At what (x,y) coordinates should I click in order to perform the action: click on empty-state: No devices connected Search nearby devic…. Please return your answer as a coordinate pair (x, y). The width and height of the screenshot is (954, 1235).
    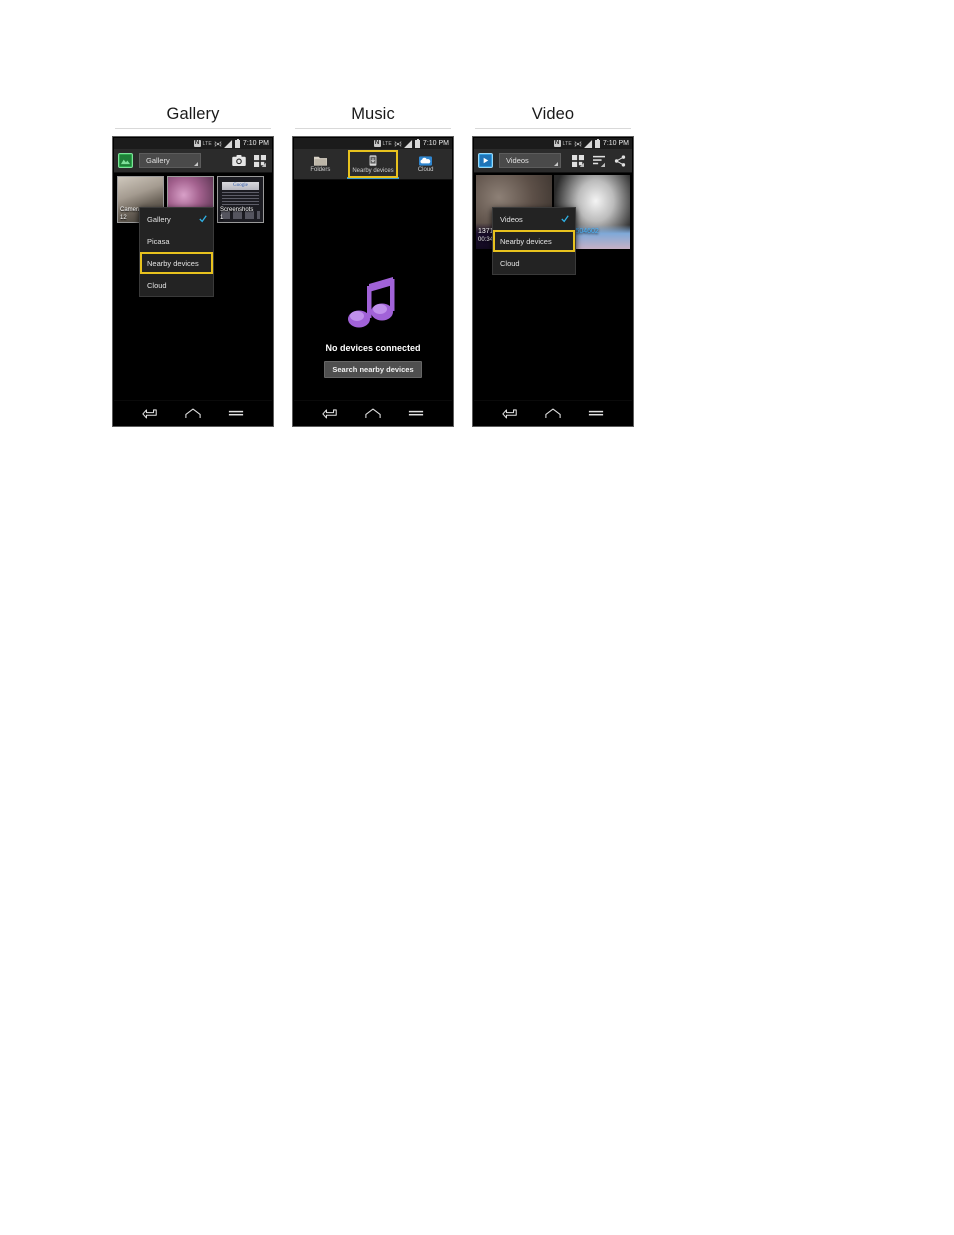
    Looking at the image, I should click on (373, 327).